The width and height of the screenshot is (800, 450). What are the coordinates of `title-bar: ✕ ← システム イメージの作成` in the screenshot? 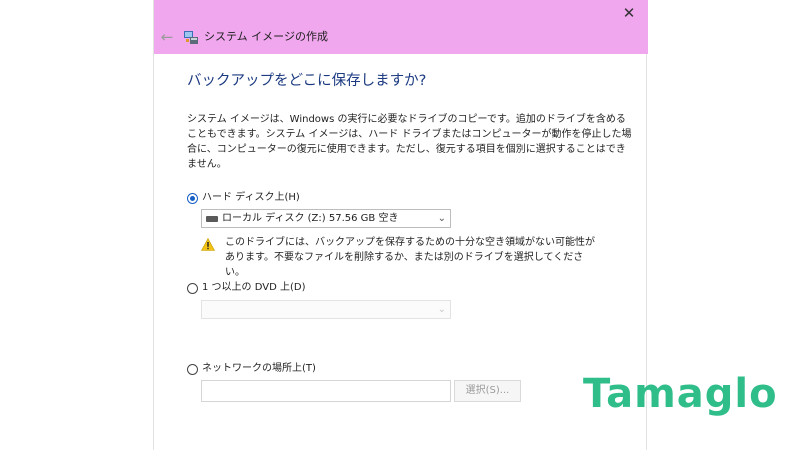 It's located at (401, 27).